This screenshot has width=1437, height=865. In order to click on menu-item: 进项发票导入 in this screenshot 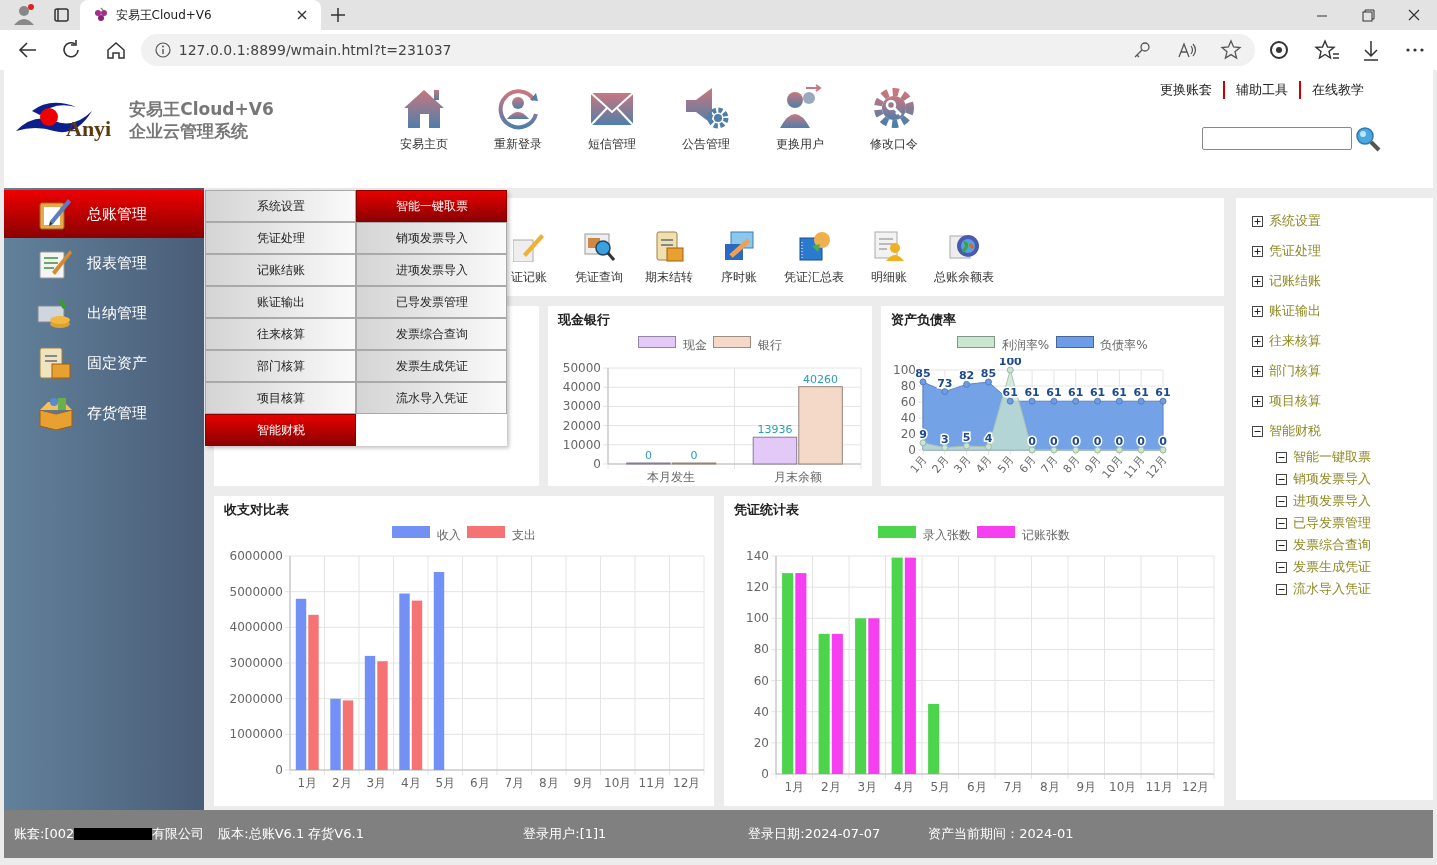, I will do `click(431, 270)`.